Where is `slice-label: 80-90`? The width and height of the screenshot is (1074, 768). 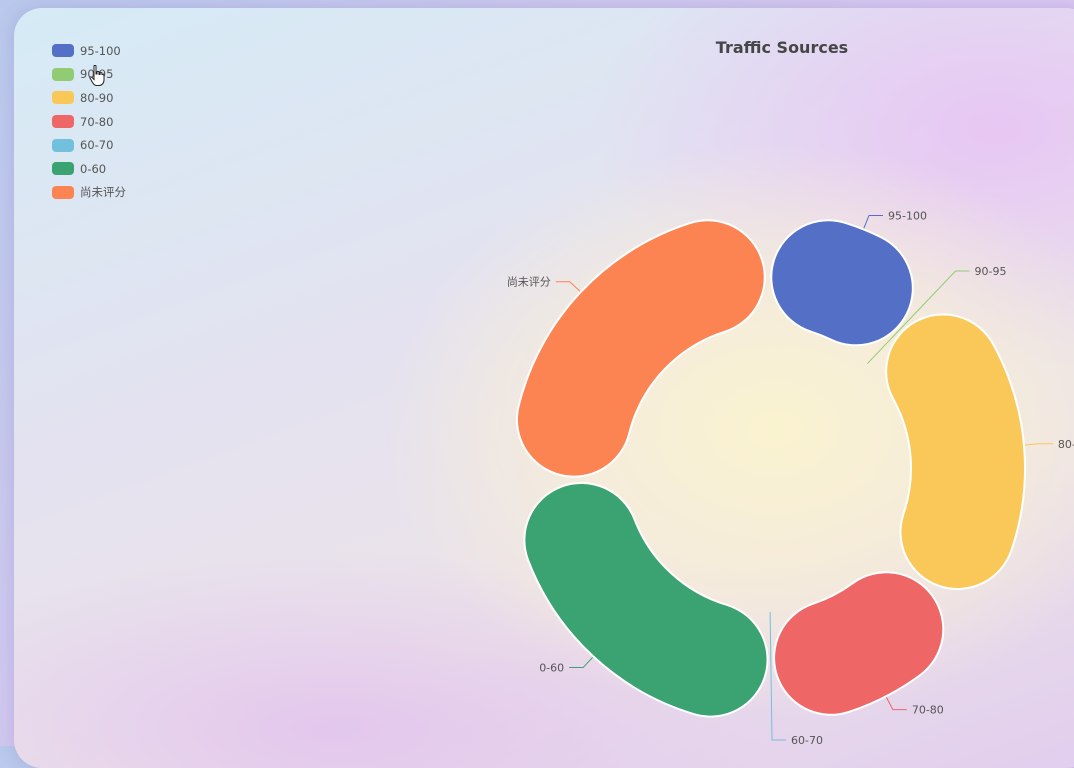
slice-label: 80-90 is located at coordinates (1066, 444).